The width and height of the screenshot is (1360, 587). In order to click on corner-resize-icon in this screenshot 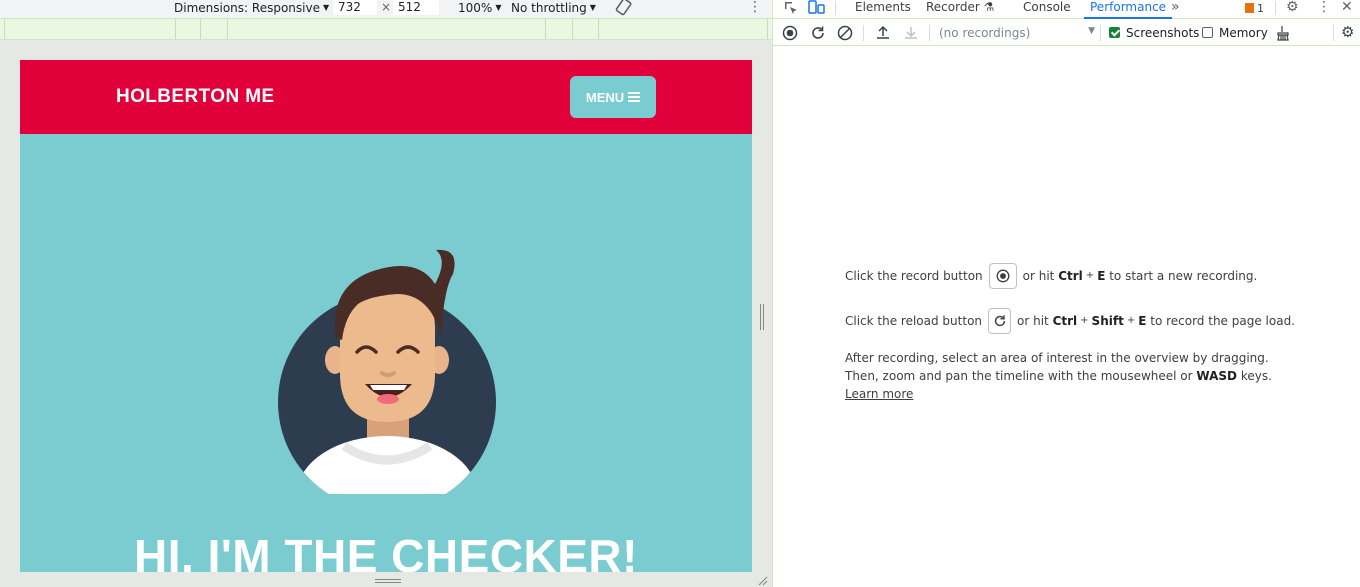, I will do `click(762, 580)`.